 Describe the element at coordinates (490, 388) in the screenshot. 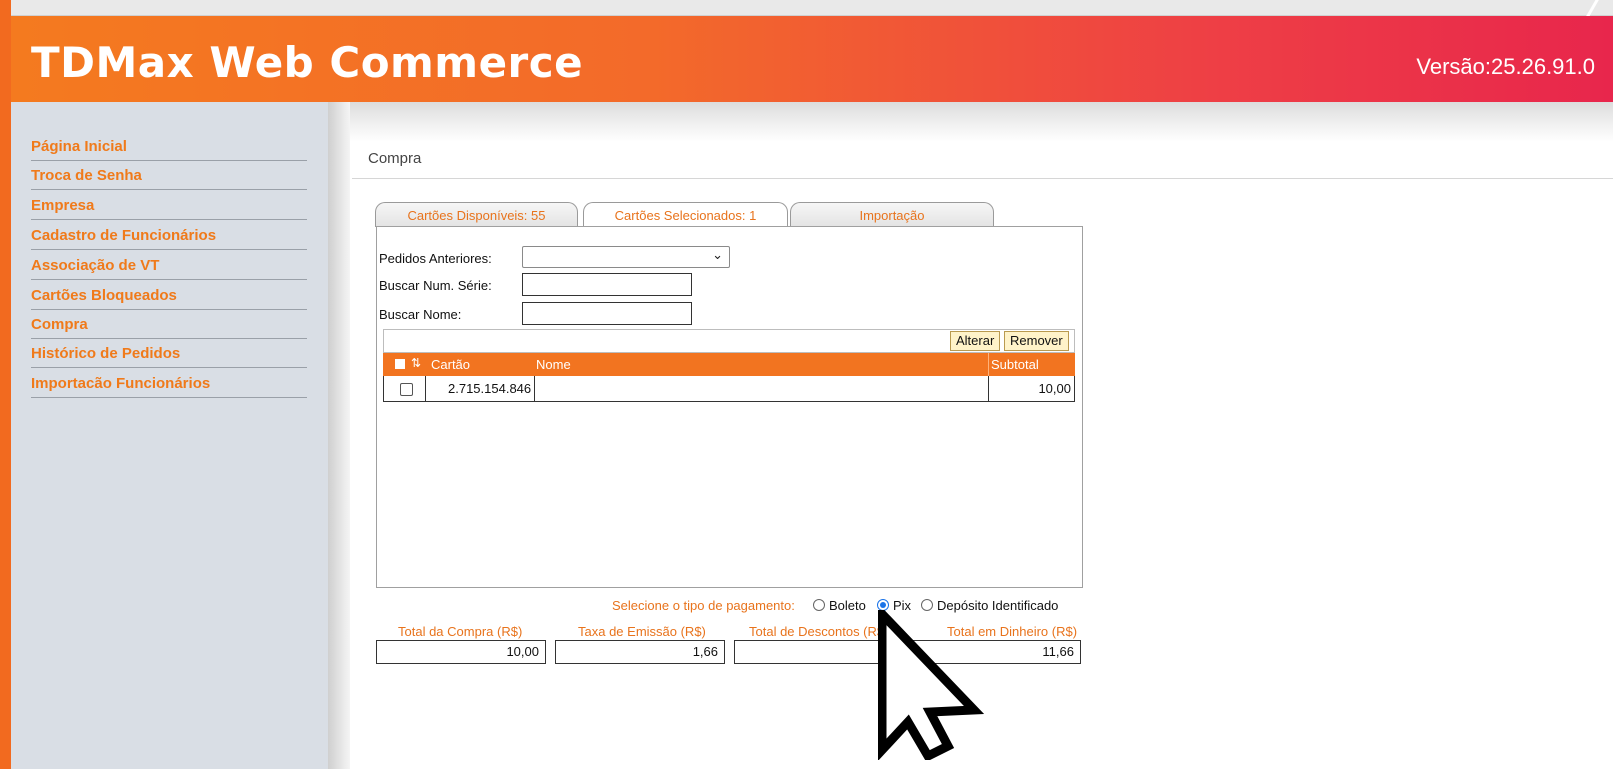

I see `cell-cartao: 2.715.154.846` at that location.